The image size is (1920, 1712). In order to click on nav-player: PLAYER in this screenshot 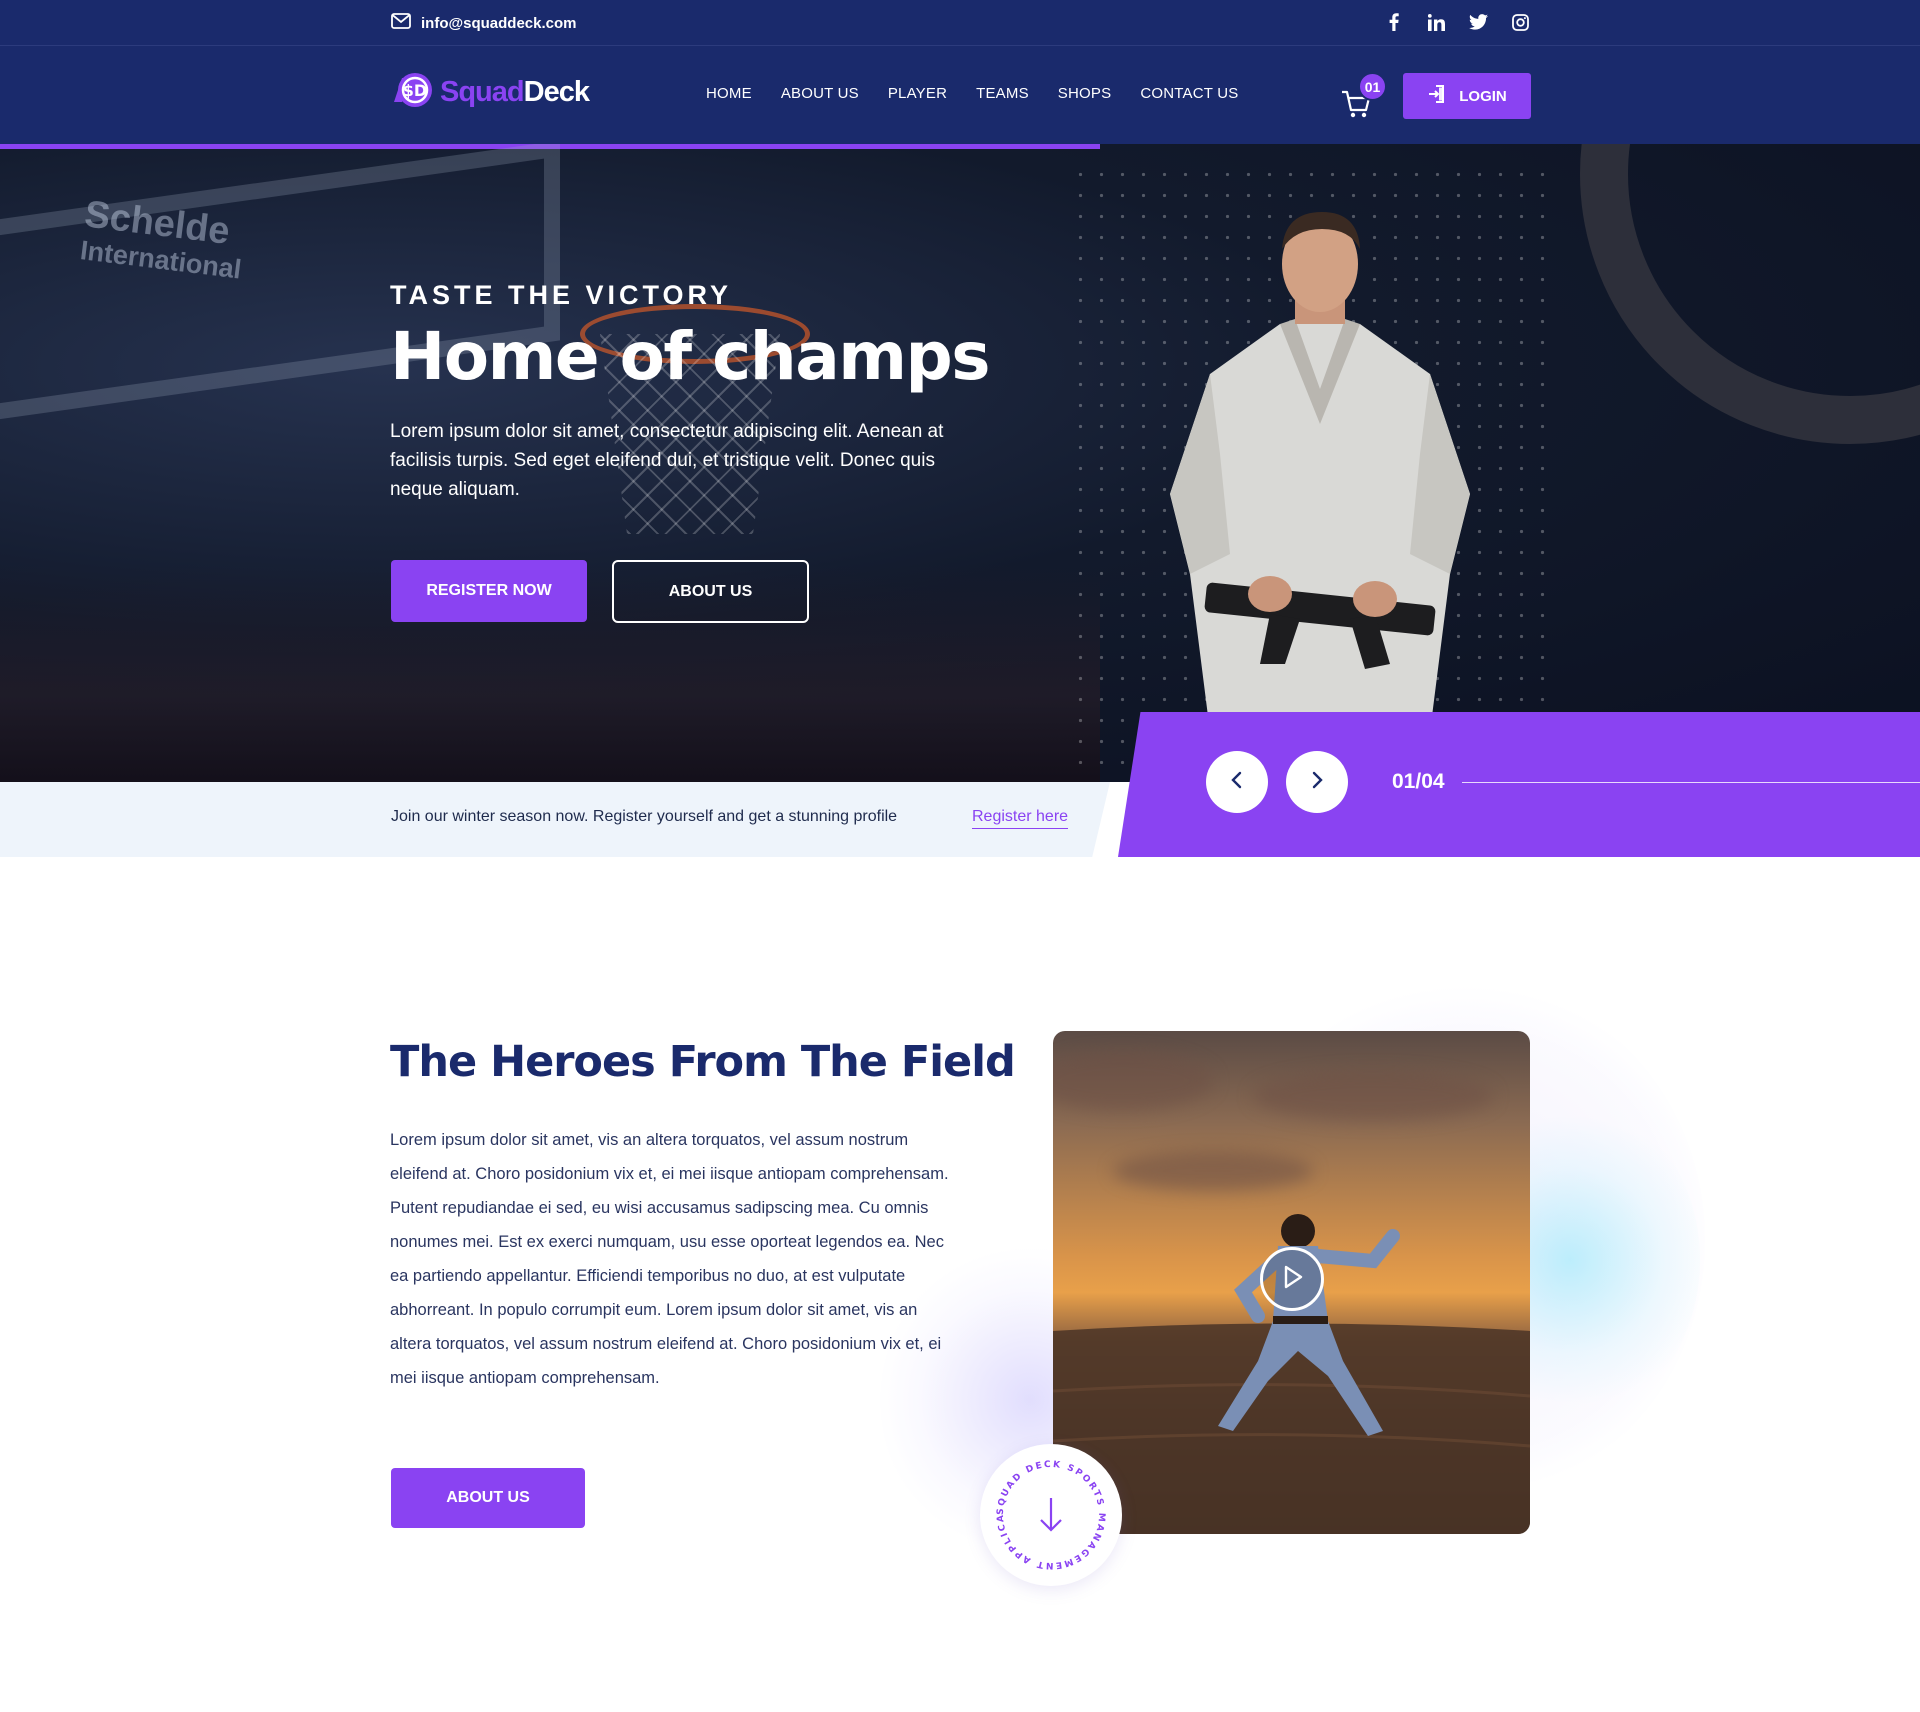, I will do `click(917, 93)`.